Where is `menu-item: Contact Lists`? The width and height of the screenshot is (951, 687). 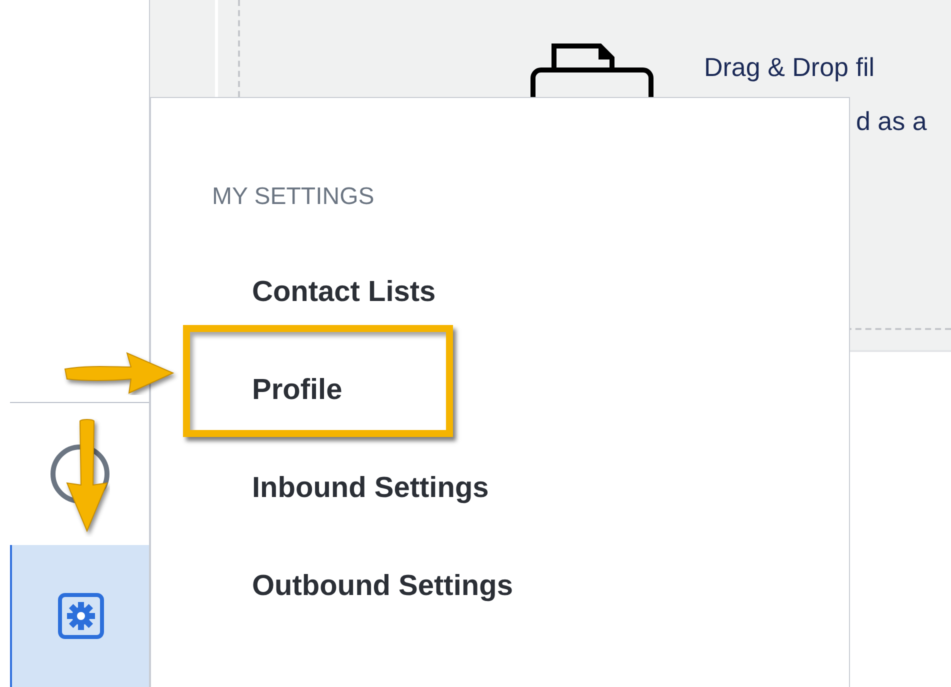 menu-item: Contact Lists is located at coordinates (344, 292).